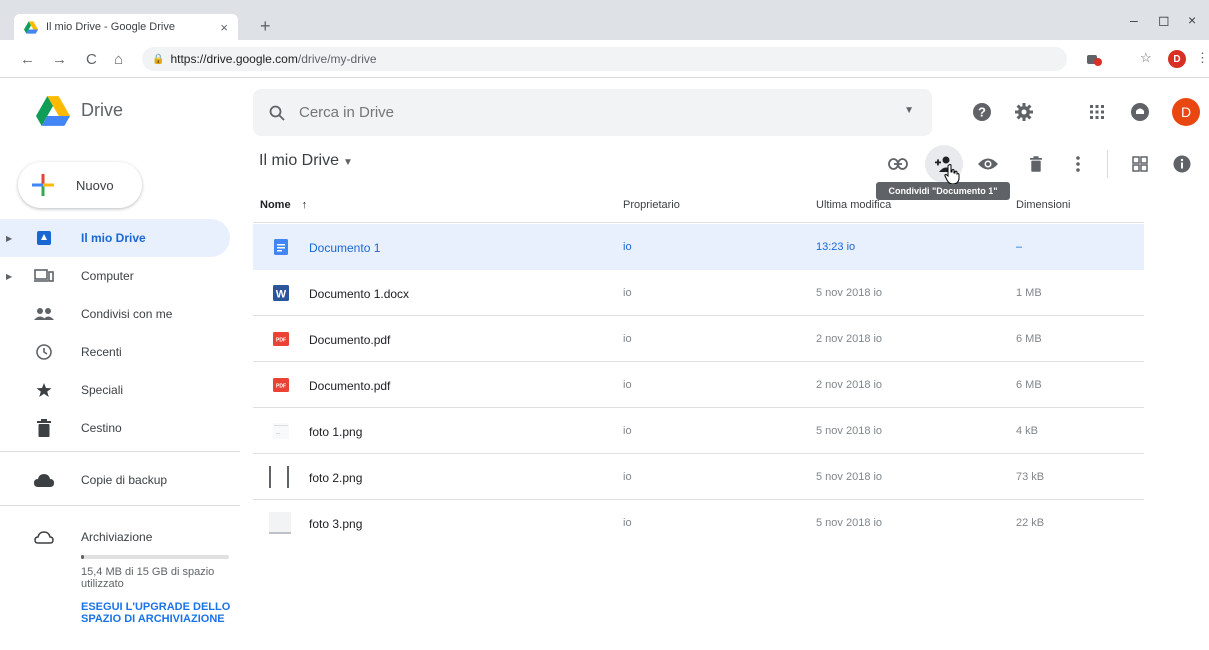 Image resolution: width=1209 pixels, height=650 pixels. What do you see at coordinates (44, 238) in the screenshot?
I see `my-drive-icon` at bounding box center [44, 238].